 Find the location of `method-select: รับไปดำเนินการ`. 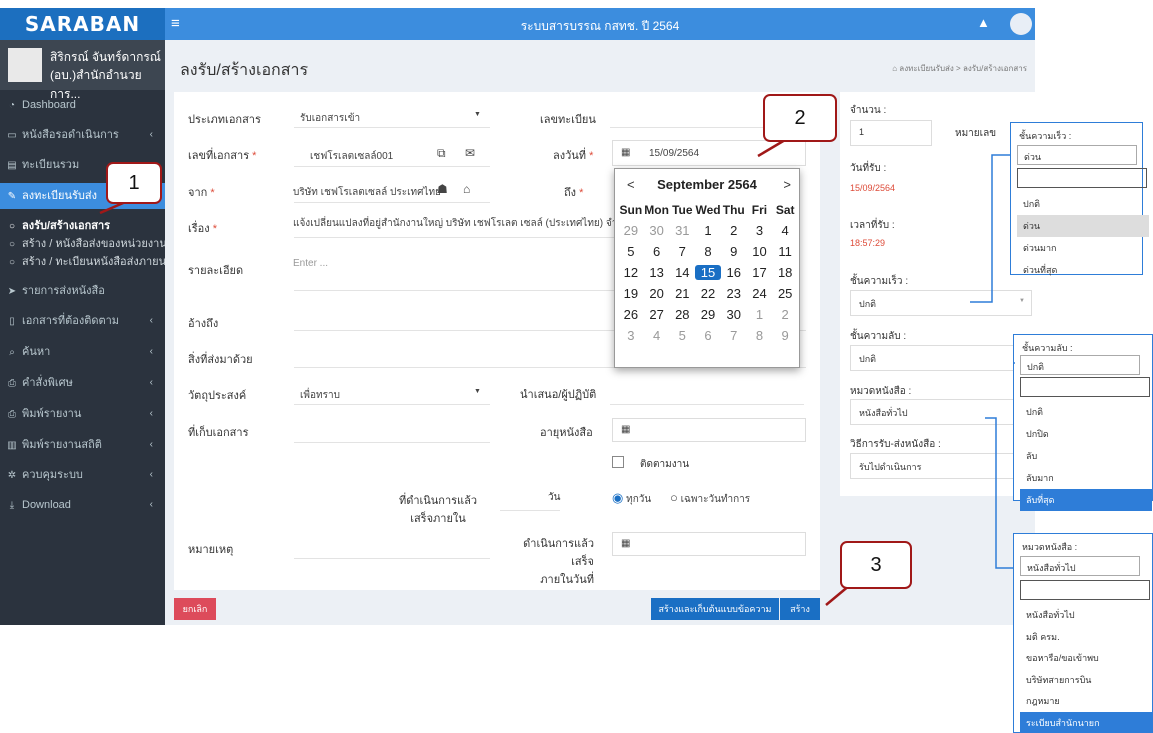

method-select: รับไปดำเนินการ is located at coordinates (941, 466).